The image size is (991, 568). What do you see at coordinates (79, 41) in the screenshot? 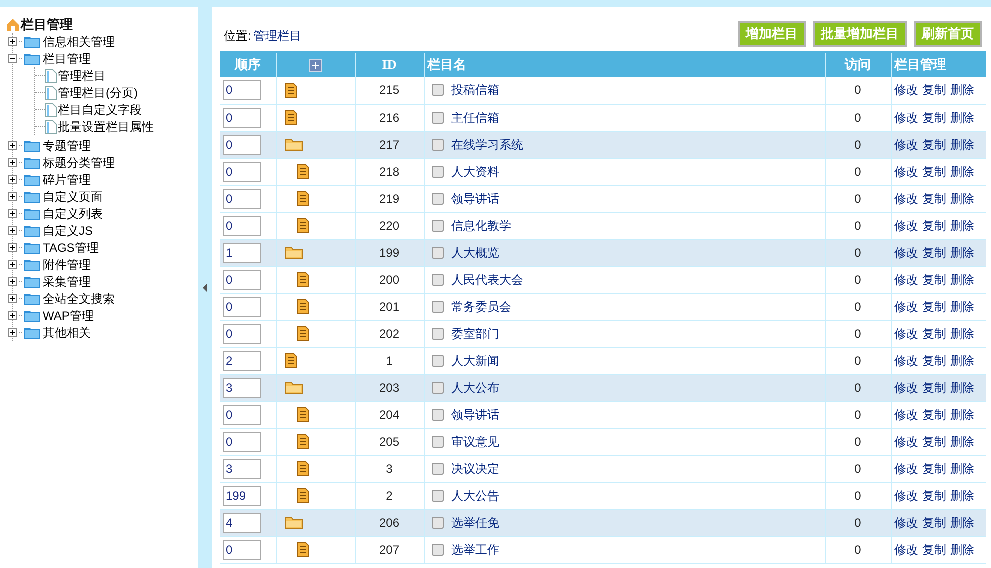
I see `tree-item: 信息相关管理` at bounding box center [79, 41].